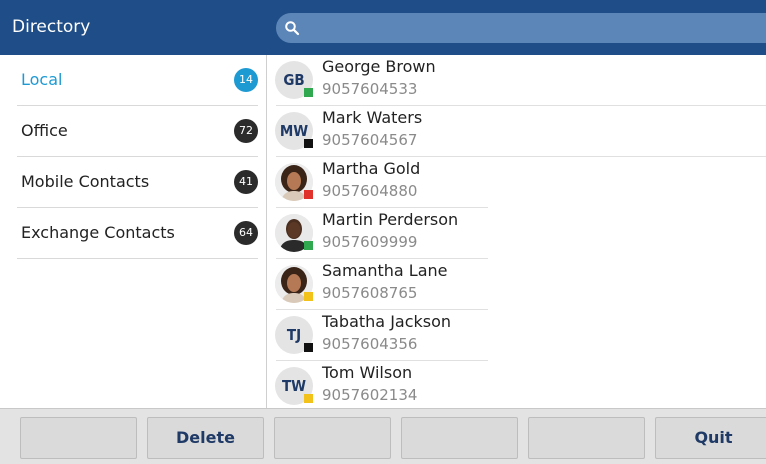 Image resolution: width=766 pixels, height=464 pixels. I want to click on category-label: Office, so click(44, 130).